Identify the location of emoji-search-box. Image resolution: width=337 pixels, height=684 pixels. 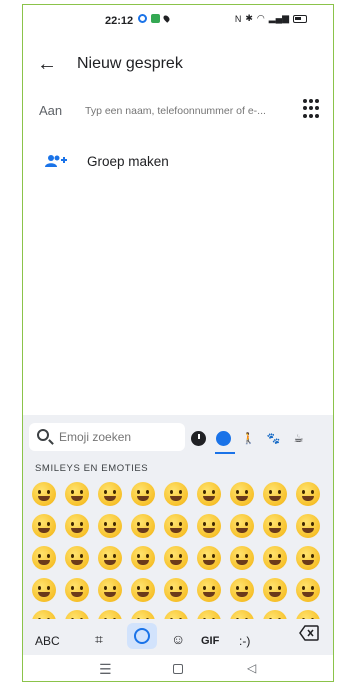
(107, 437).